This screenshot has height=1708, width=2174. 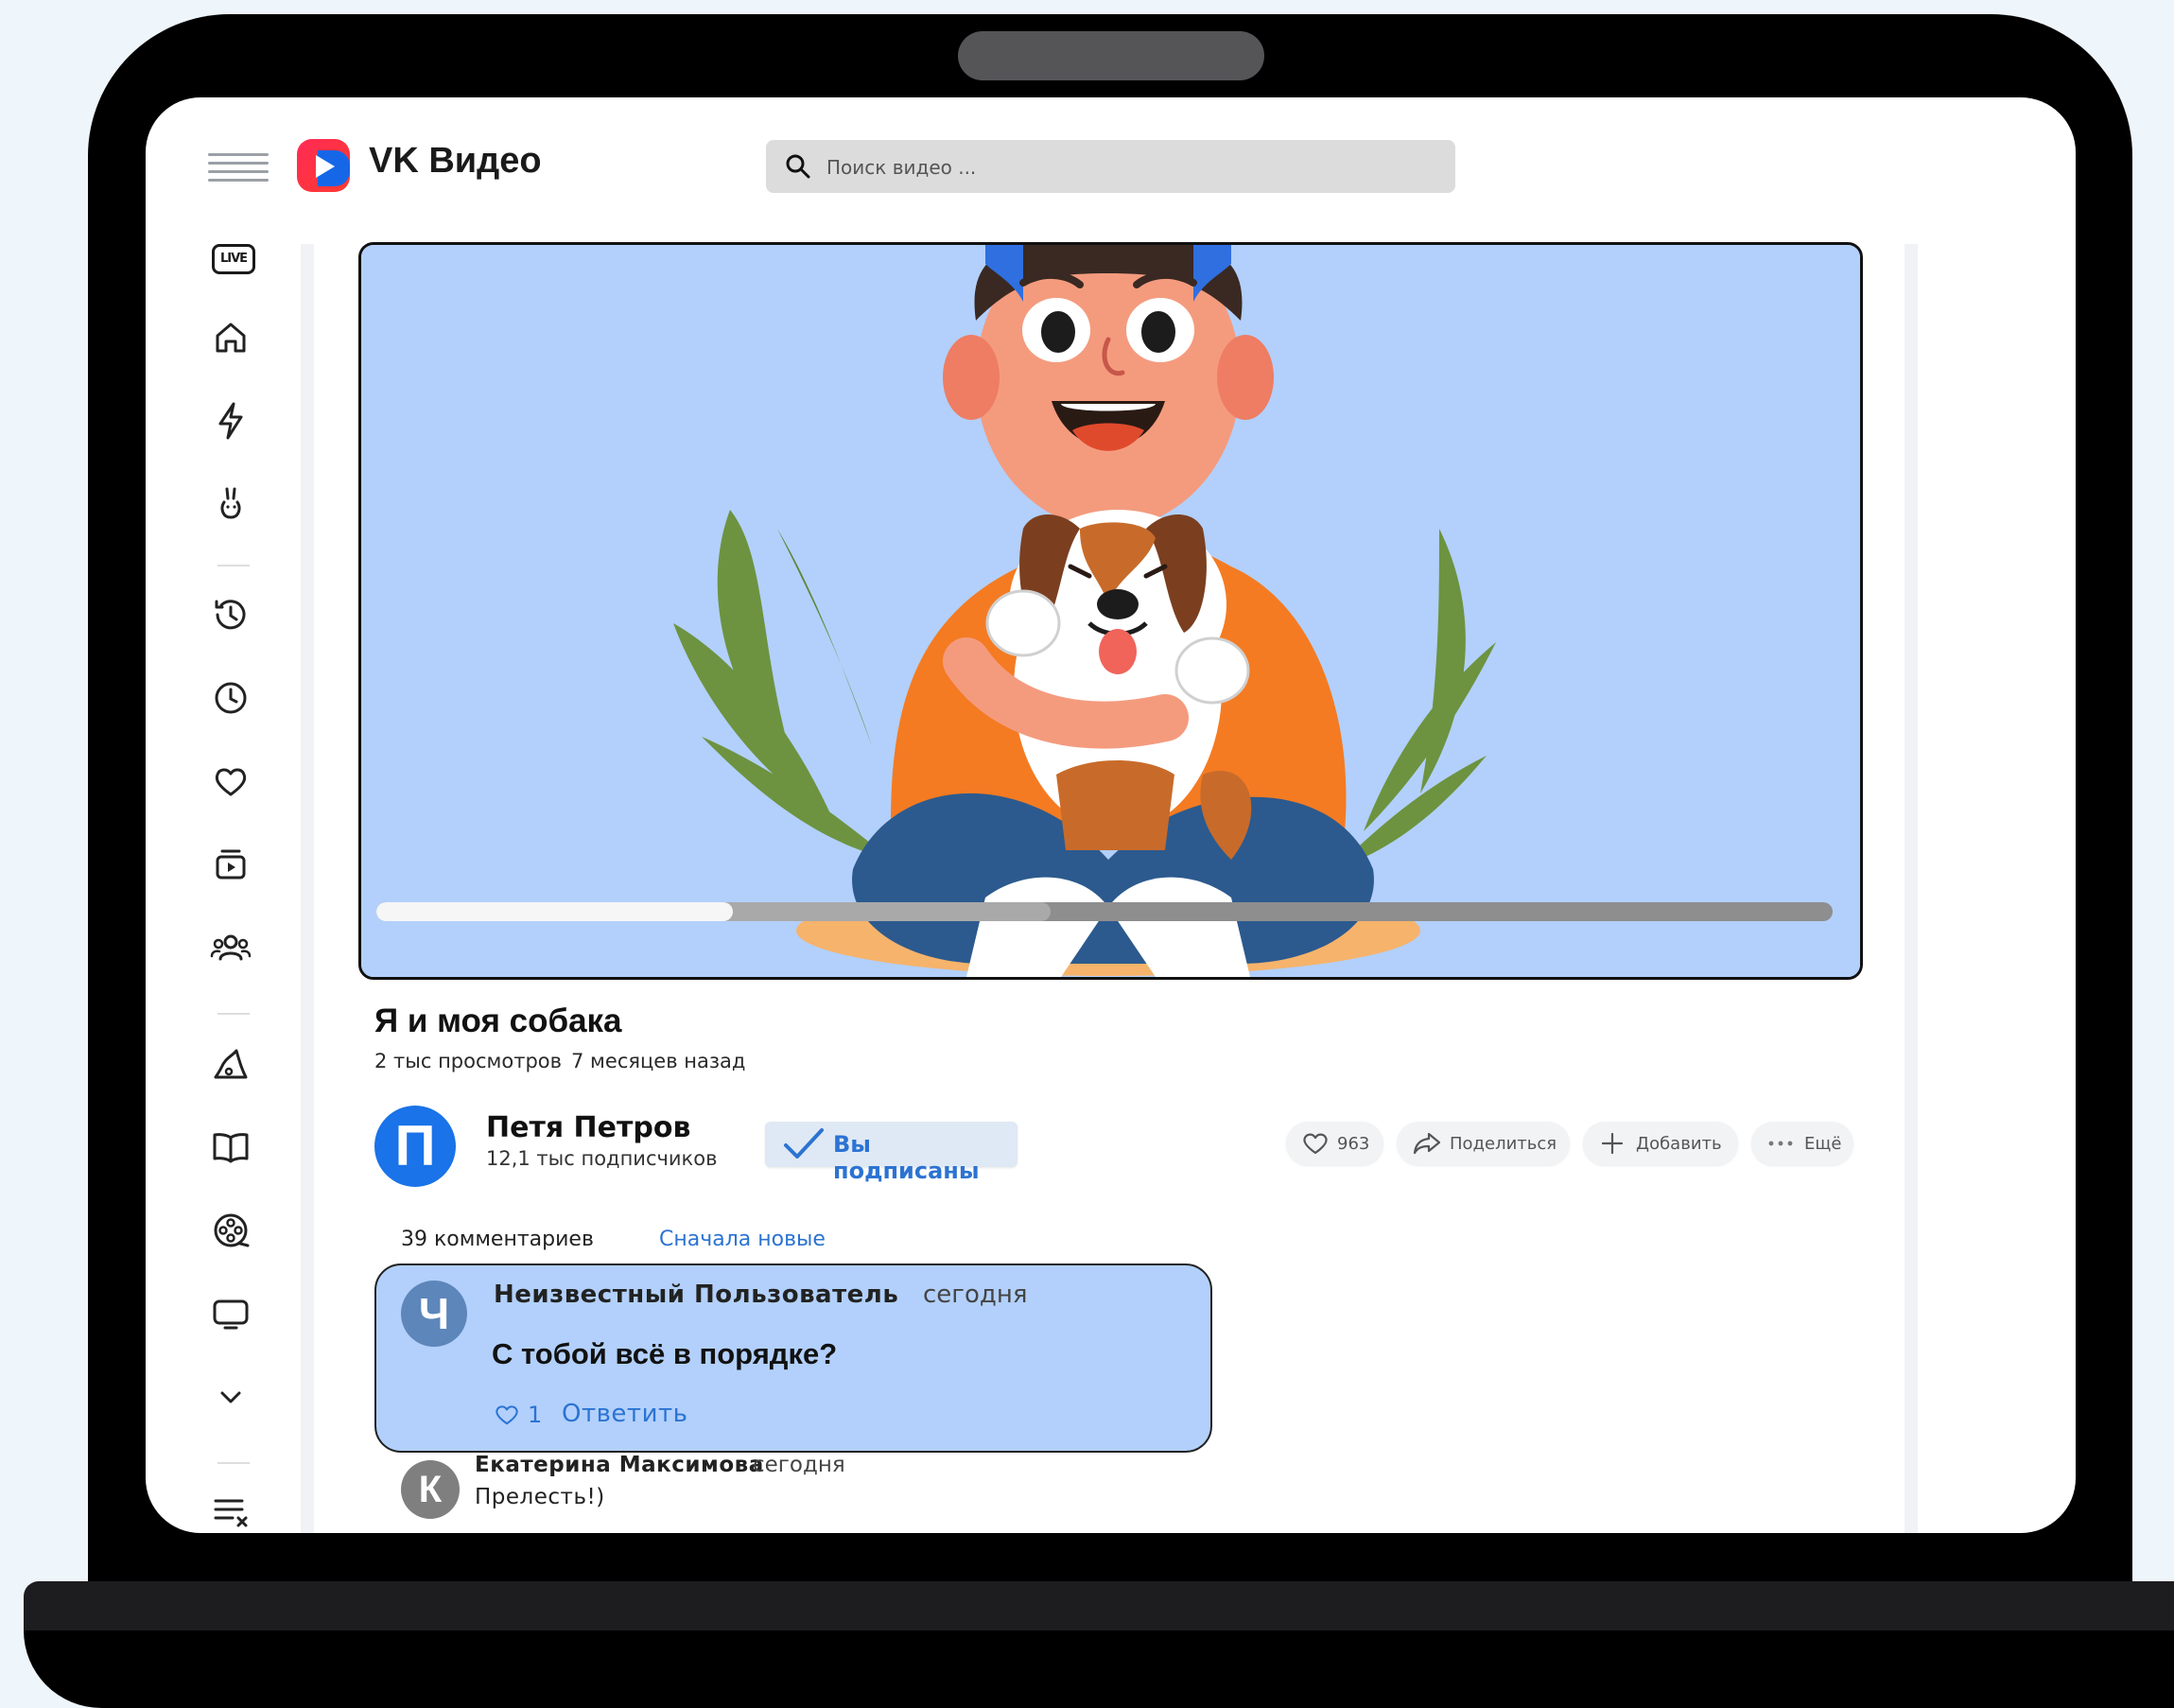 What do you see at coordinates (619, 1465) in the screenshot?
I see `comment-author: Екатерина Максимова` at bounding box center [619, 1465].